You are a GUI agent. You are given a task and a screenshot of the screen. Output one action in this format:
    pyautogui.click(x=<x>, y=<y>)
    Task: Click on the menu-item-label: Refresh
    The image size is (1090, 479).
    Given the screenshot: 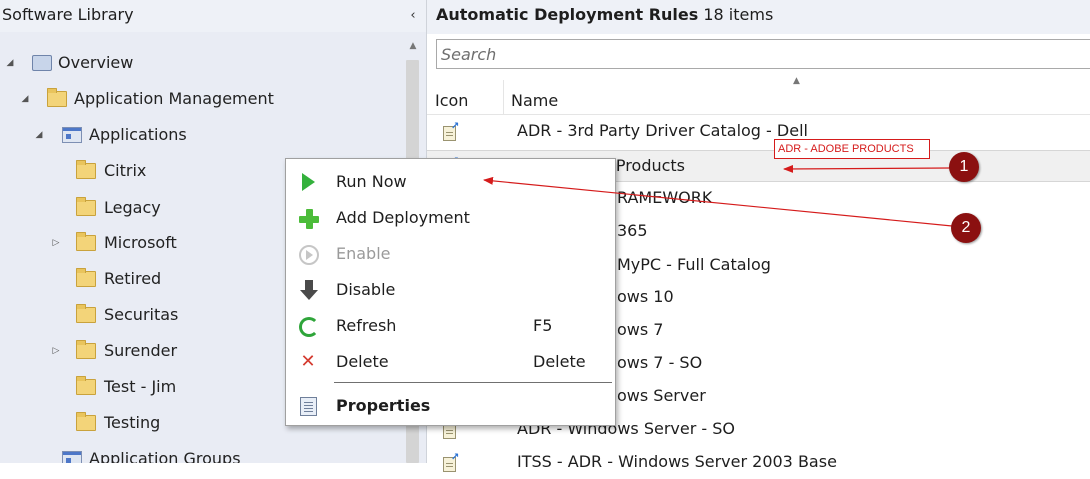 What is the action you would take?
    pyautogui.click(x=366, y=325)
    